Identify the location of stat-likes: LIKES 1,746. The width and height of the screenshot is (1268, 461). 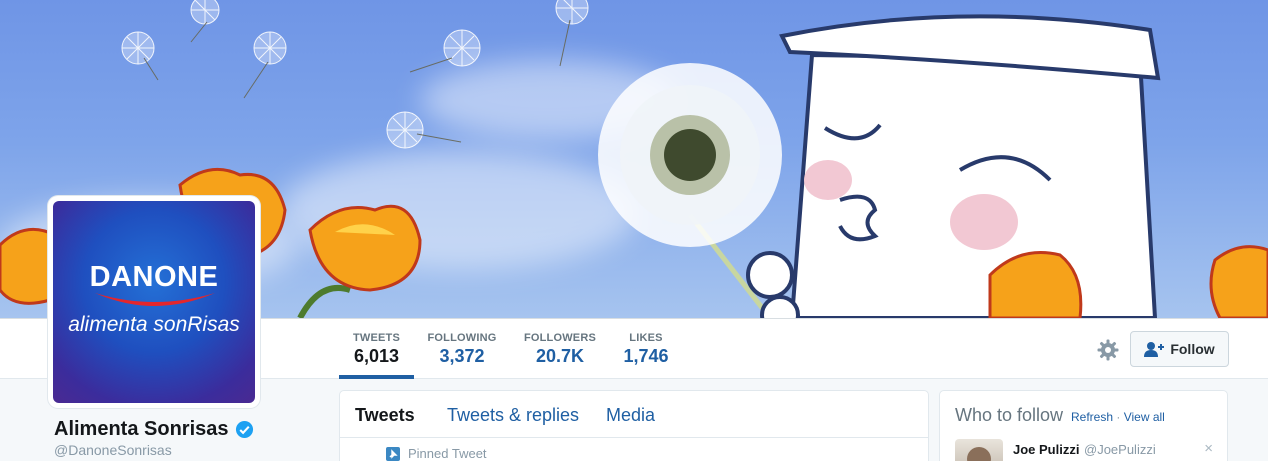
(646, 349).